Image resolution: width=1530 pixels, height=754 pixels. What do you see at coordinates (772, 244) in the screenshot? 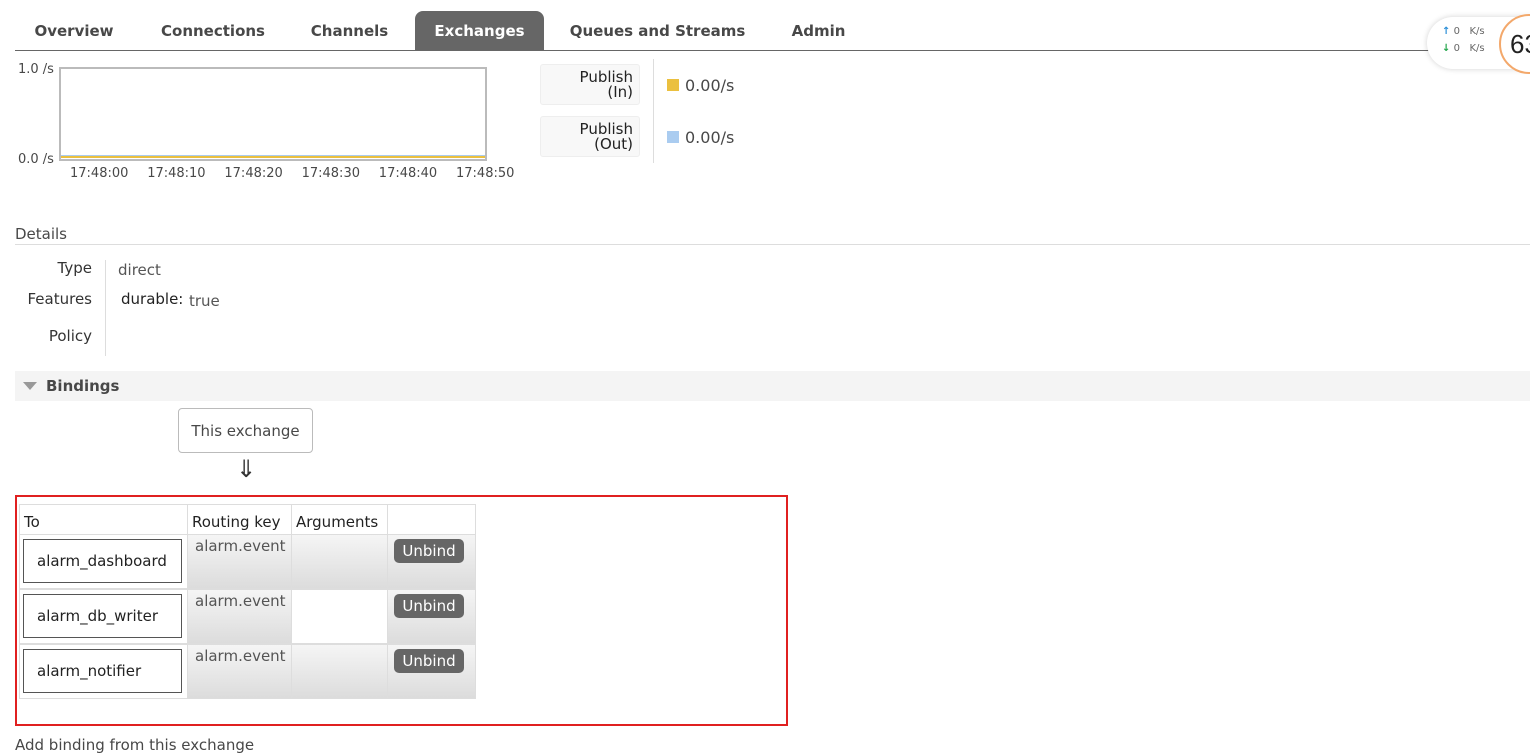
I see `details-divider` at bounding box center [772, 244].